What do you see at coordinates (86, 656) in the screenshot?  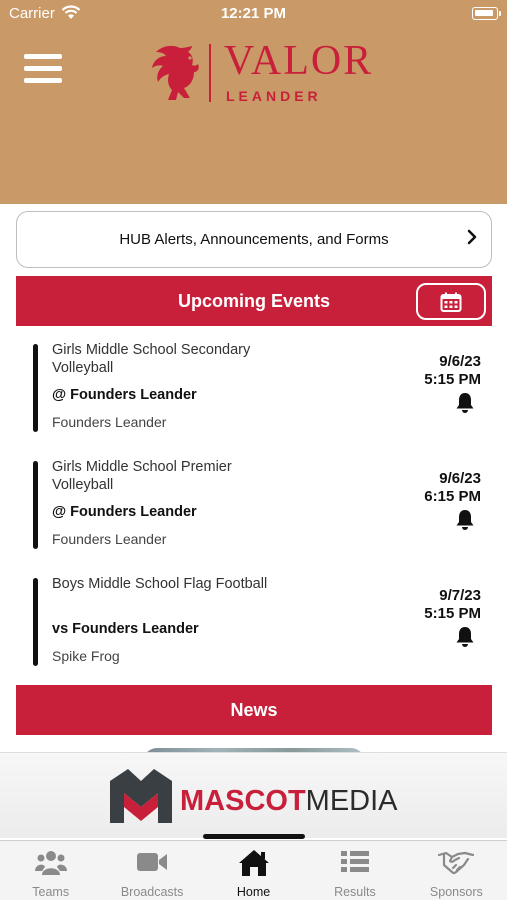 I see `event-location: Spike Frog` at bounding box center [86, 656].